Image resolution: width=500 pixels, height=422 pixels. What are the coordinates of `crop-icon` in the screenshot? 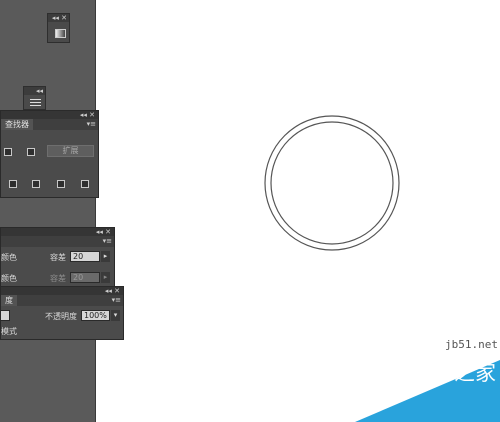 It's located at (85, 184).